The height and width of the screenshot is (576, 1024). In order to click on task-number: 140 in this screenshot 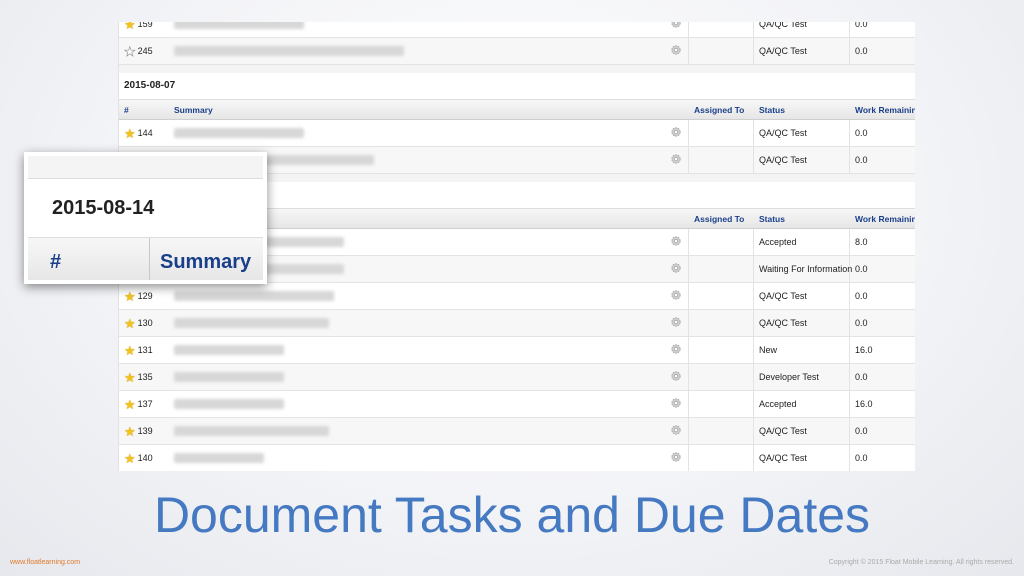, I will do `click(145, 458)`.